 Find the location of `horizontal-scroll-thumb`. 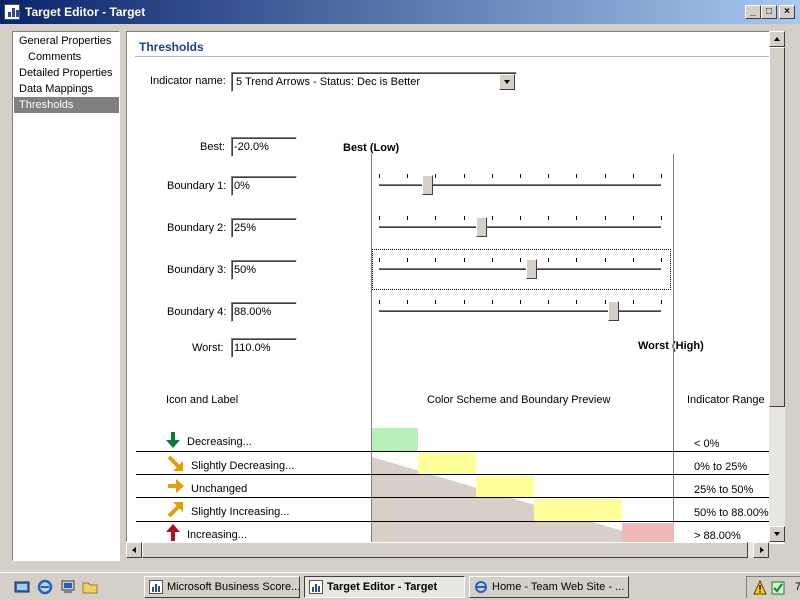

horizontal-scroll-thumb is located at coordinates (445, 550).